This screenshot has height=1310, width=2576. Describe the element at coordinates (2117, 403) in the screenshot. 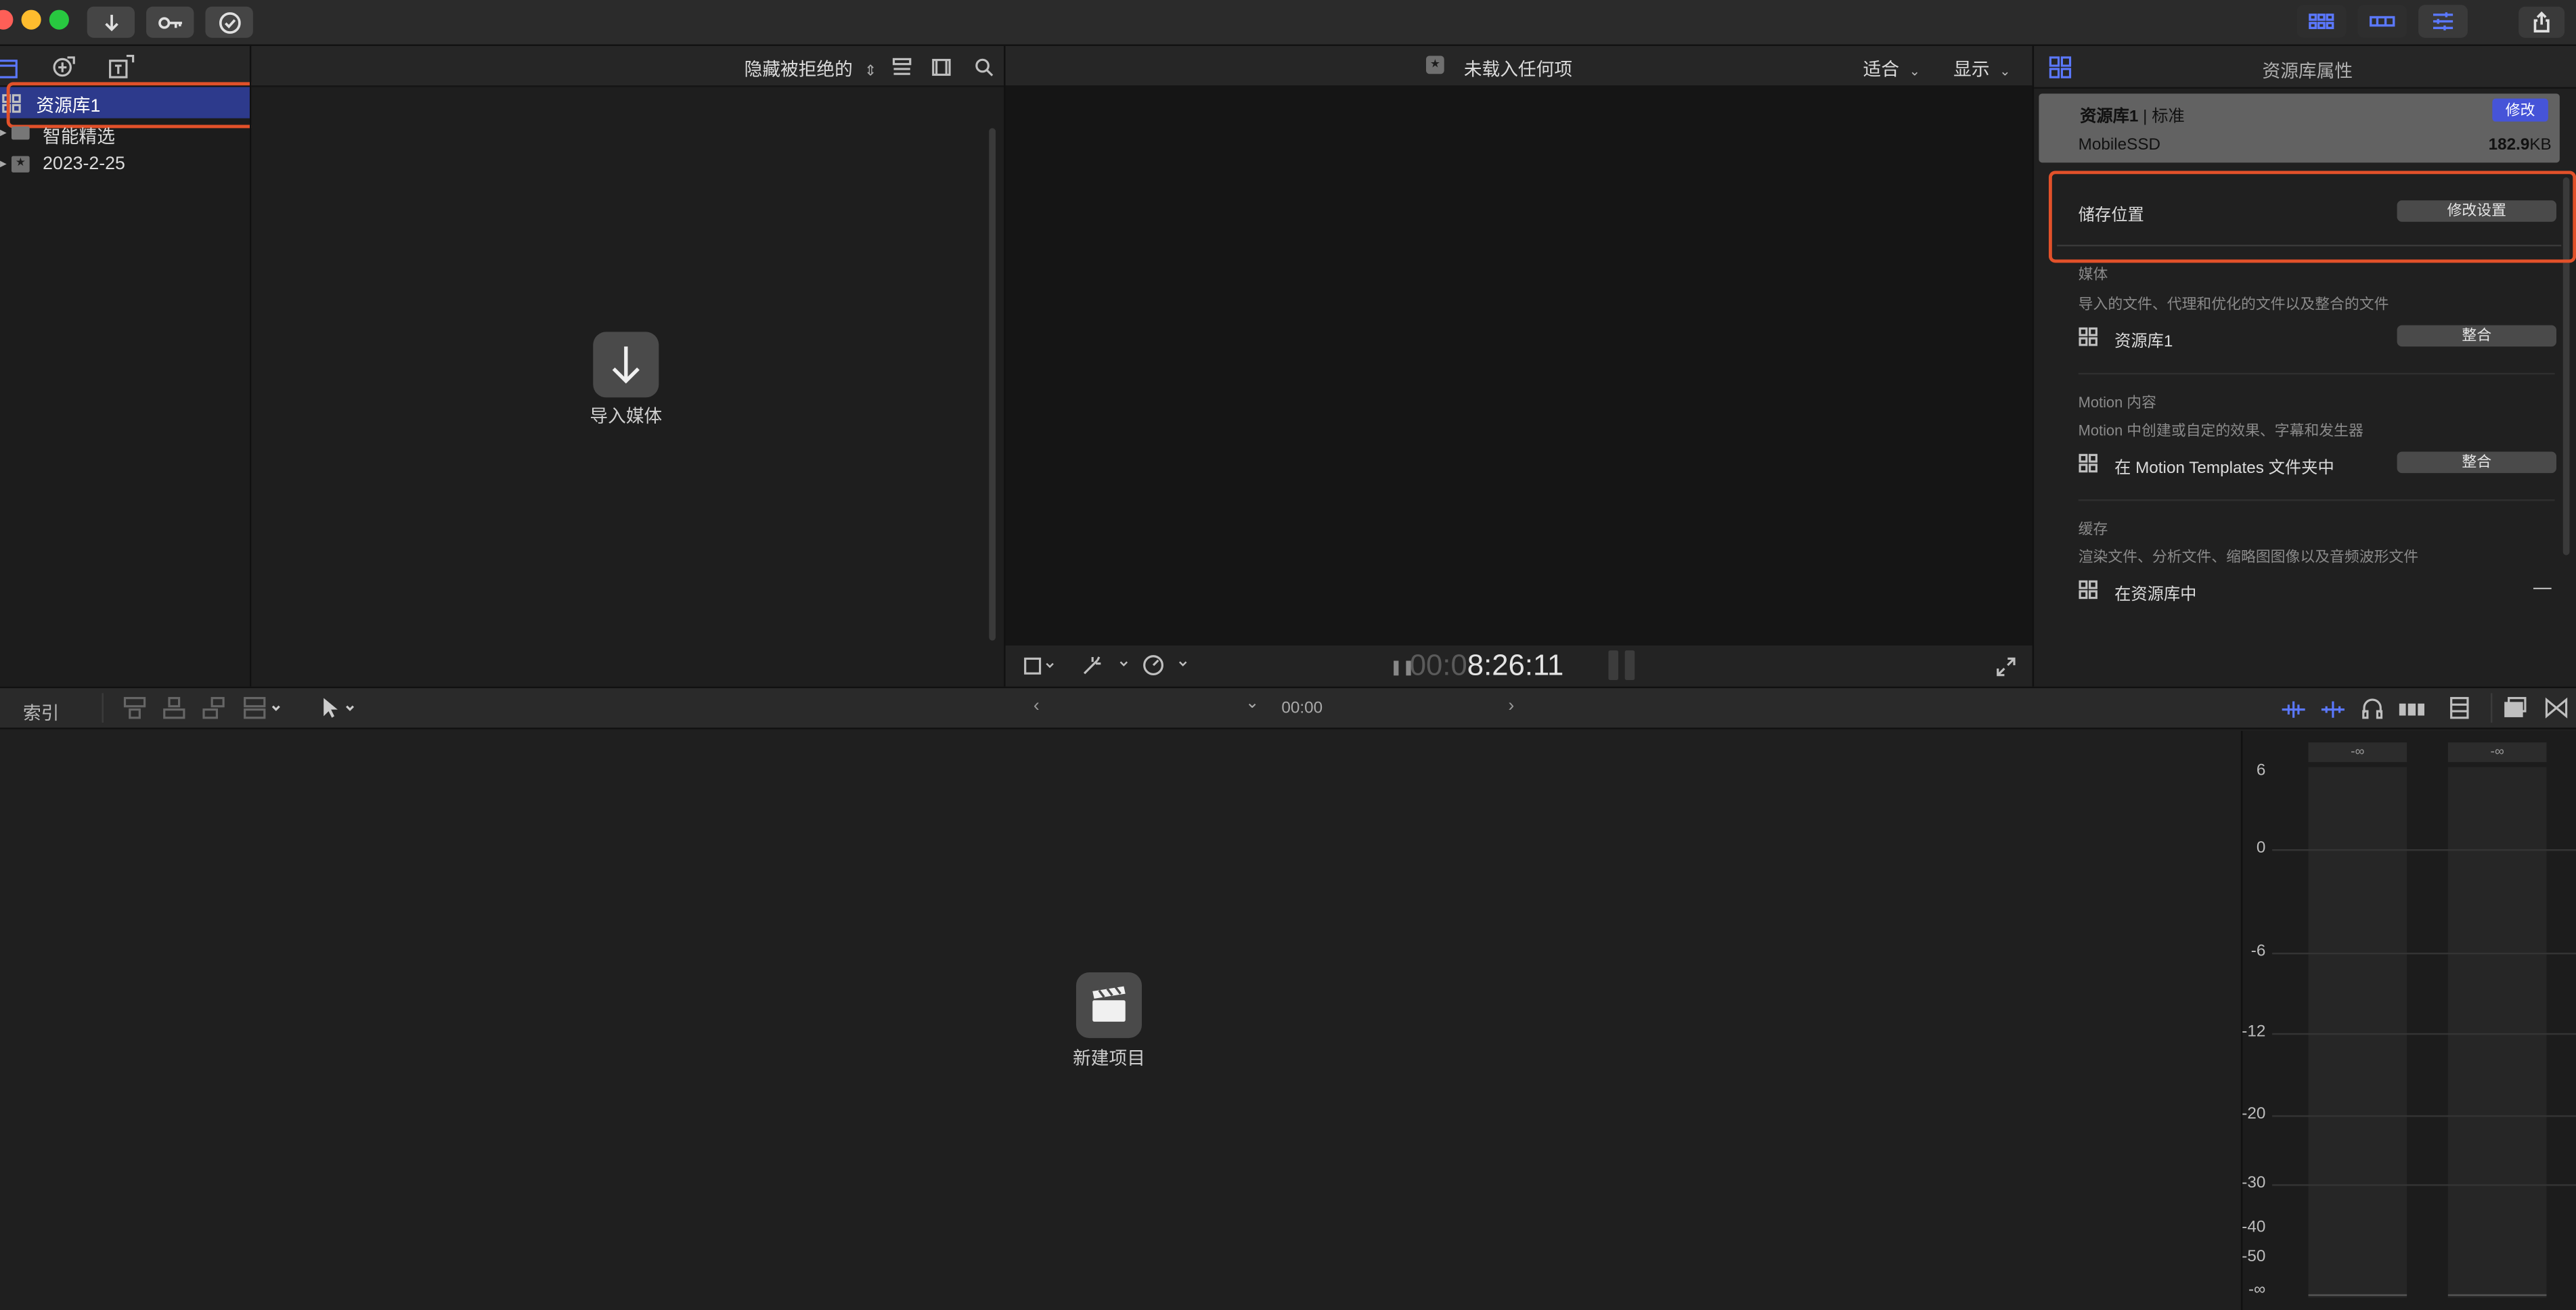

I see `motion-heading: Motion 内容` at that location.